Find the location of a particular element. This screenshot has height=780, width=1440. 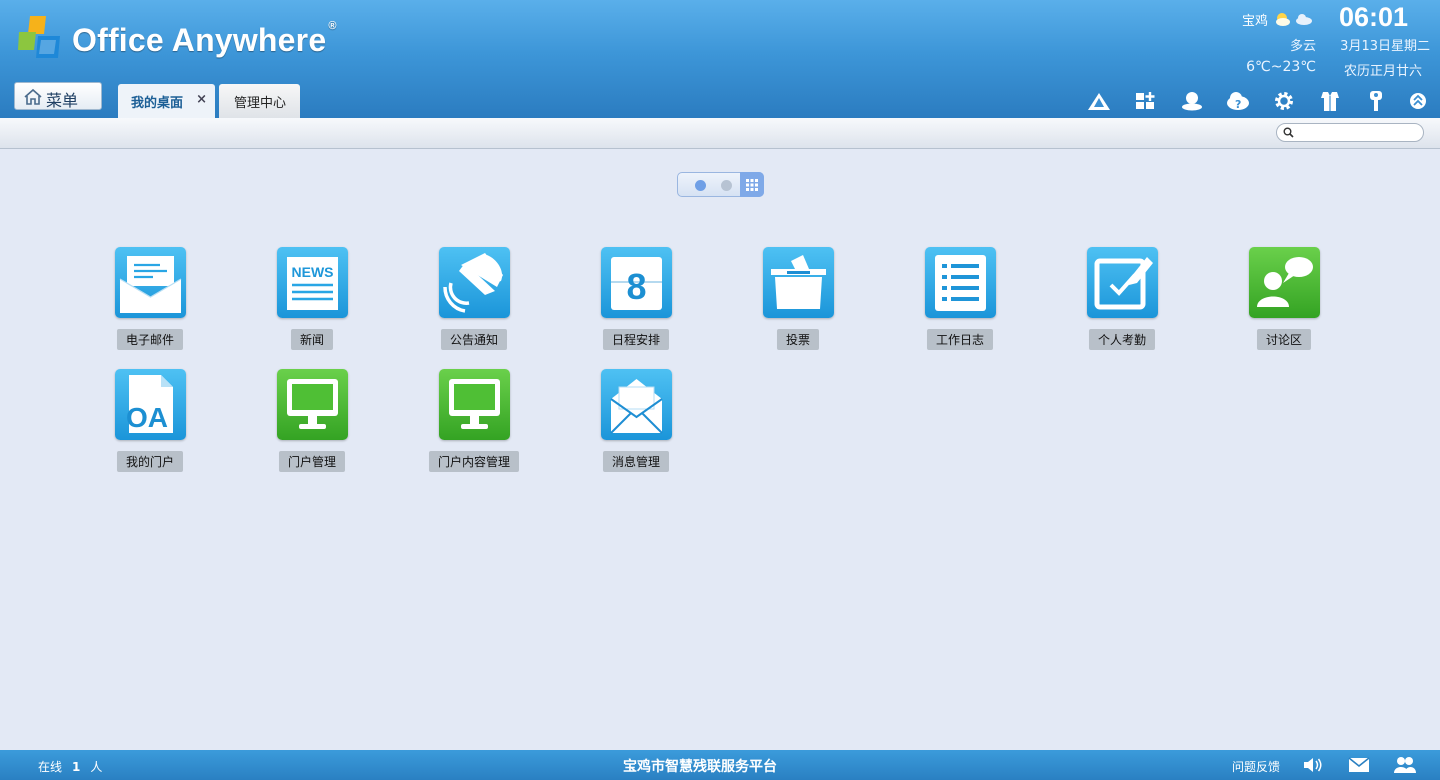

app-label: 我的门户 is located at coordinates (150, 461).